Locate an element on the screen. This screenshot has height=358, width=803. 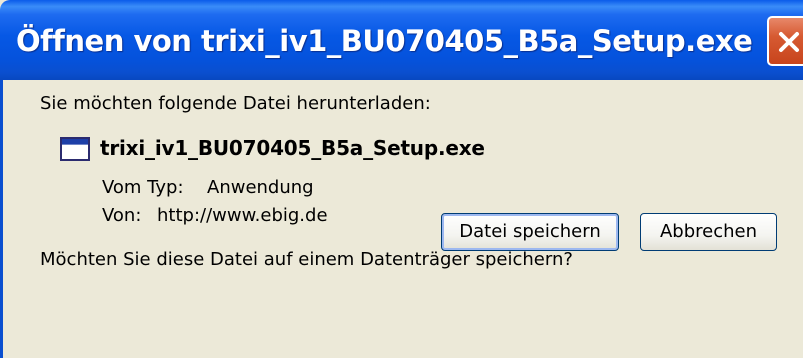
source-url: http://www.ebig.de is located at coordinates (242, 215).